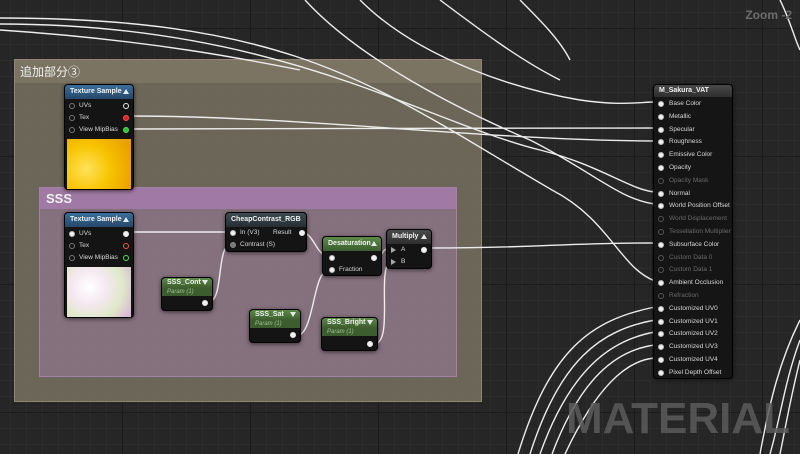  Describe the element at coordinates (676, 130) in the screenshot. I see `material-input-row: Specular` at that location.